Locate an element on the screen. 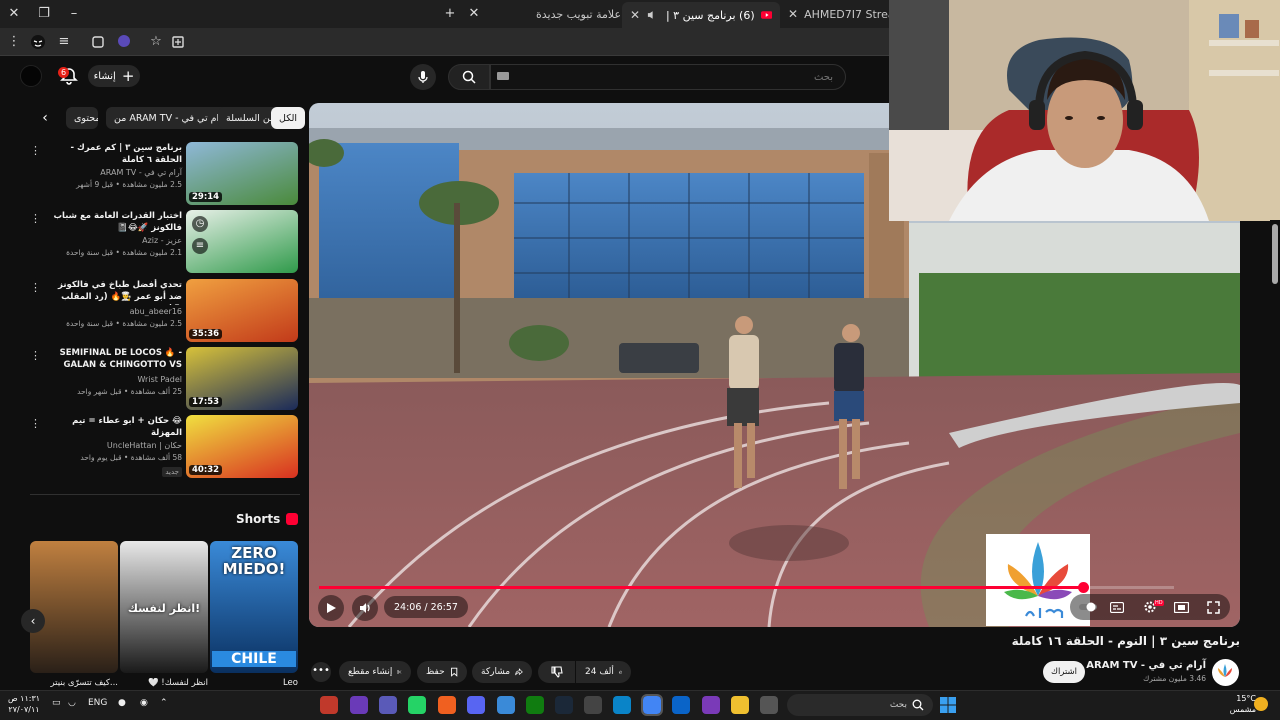 This screenshot has height=720, width=1280. install-app-icon is located at coordinates (178, 42).